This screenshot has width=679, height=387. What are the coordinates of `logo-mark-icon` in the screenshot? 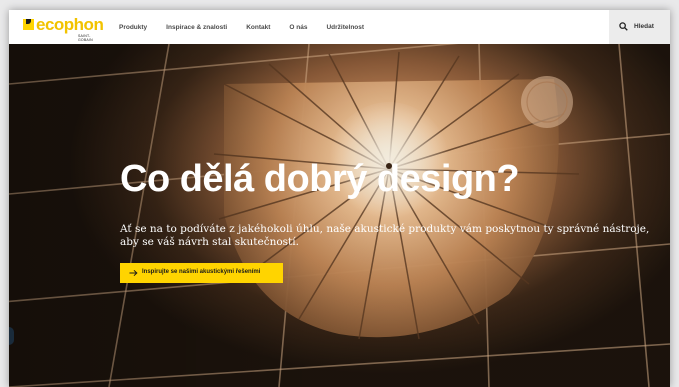 It's located at (28, 24).